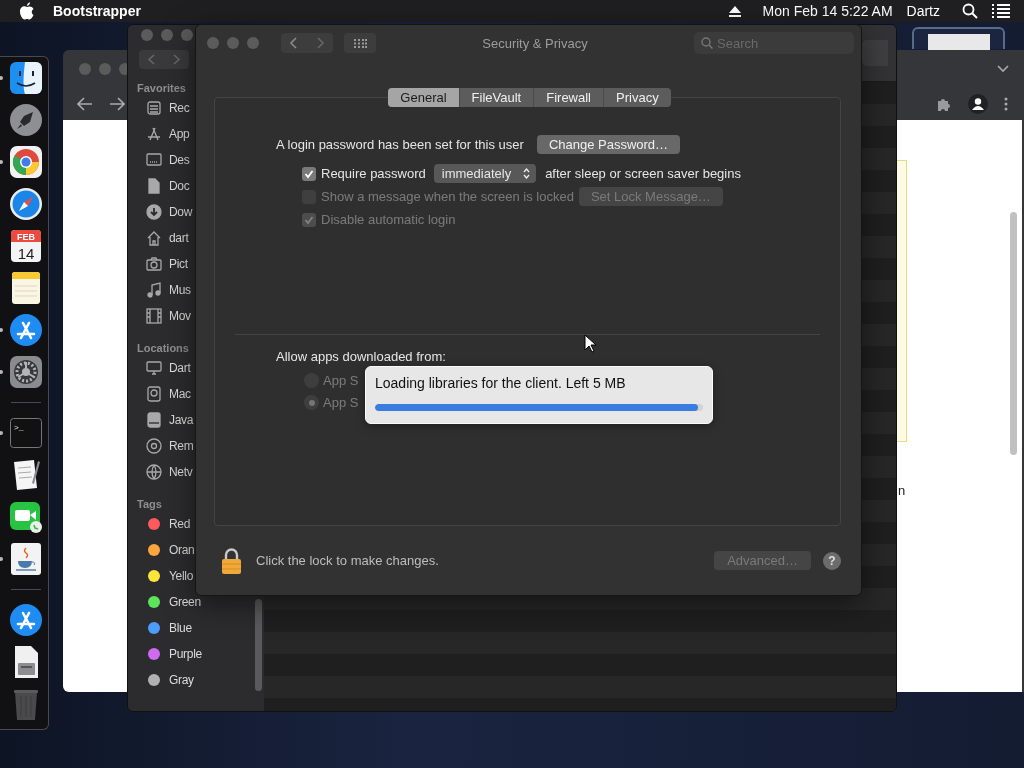 The image size is (1024, 768). What do you see at coordinates (501, 384) in the screenshot?
I see `loading-message: Loading libraries for the client. Left 5 MB` at bounding box center [501, 384].